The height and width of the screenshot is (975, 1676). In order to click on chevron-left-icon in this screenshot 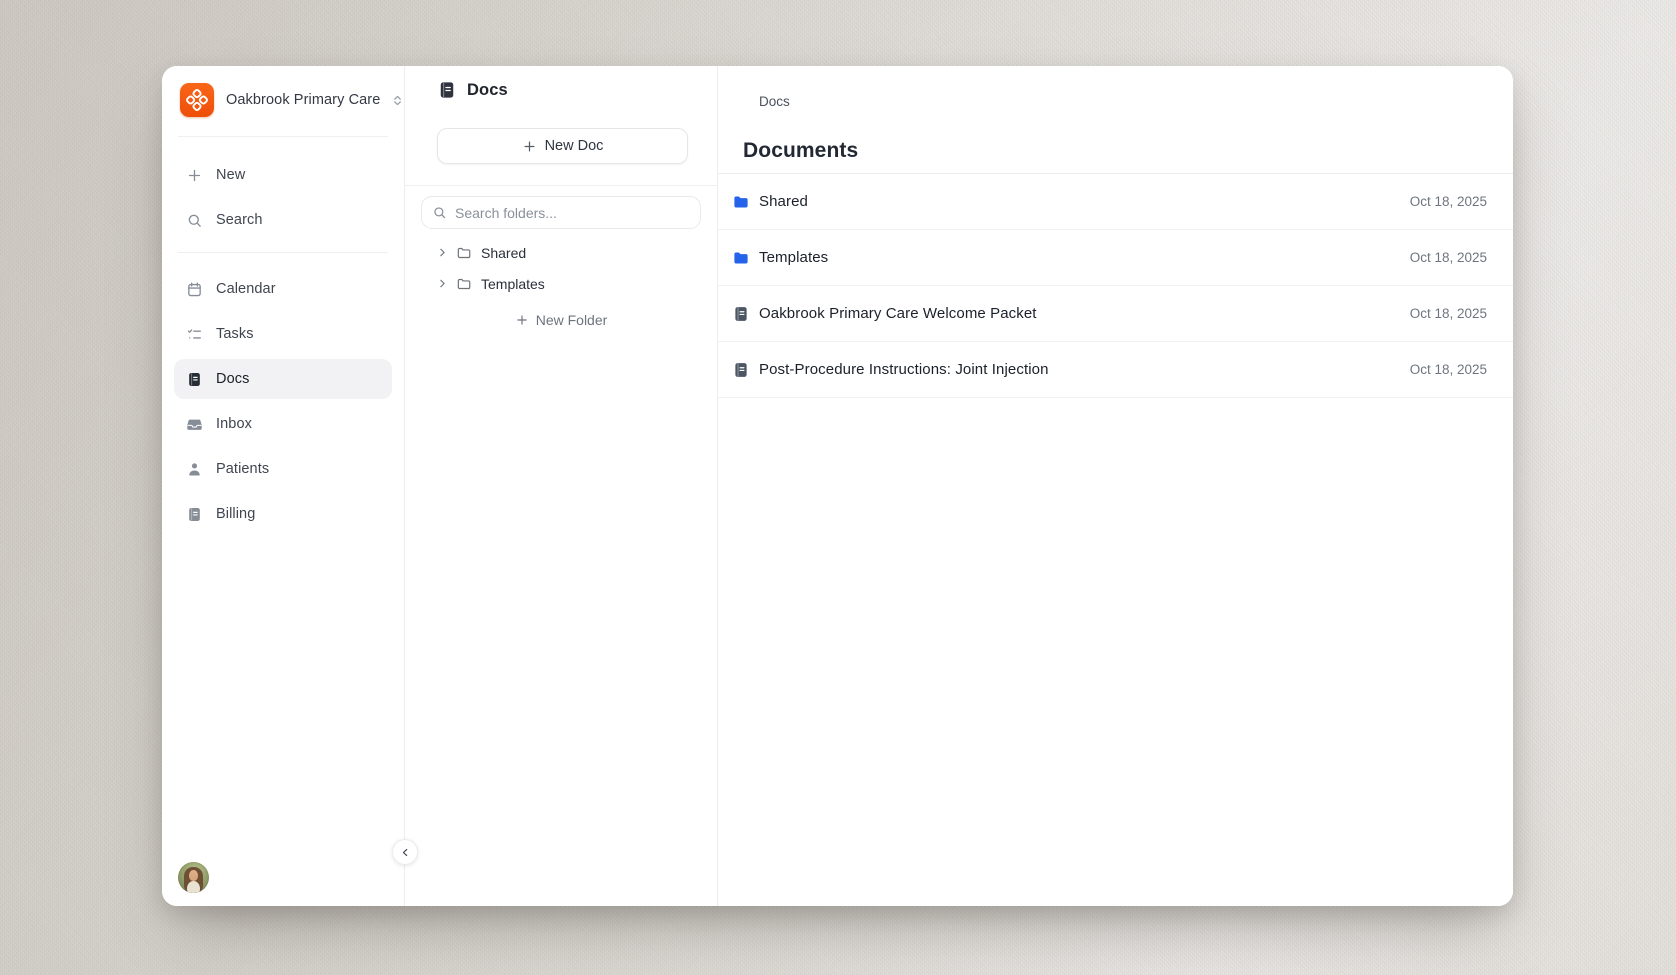, I will do `click(404, 852)`.